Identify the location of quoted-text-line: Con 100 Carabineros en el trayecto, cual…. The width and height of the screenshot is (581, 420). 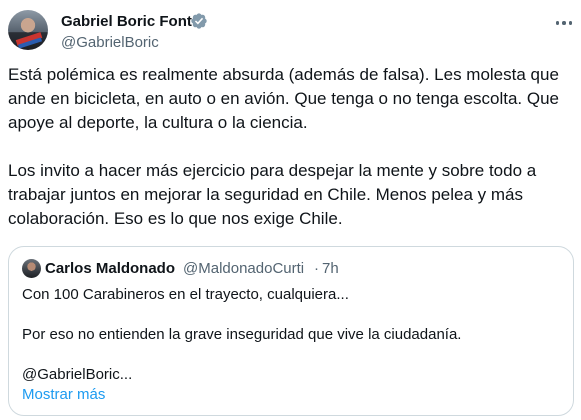
(185, 294).